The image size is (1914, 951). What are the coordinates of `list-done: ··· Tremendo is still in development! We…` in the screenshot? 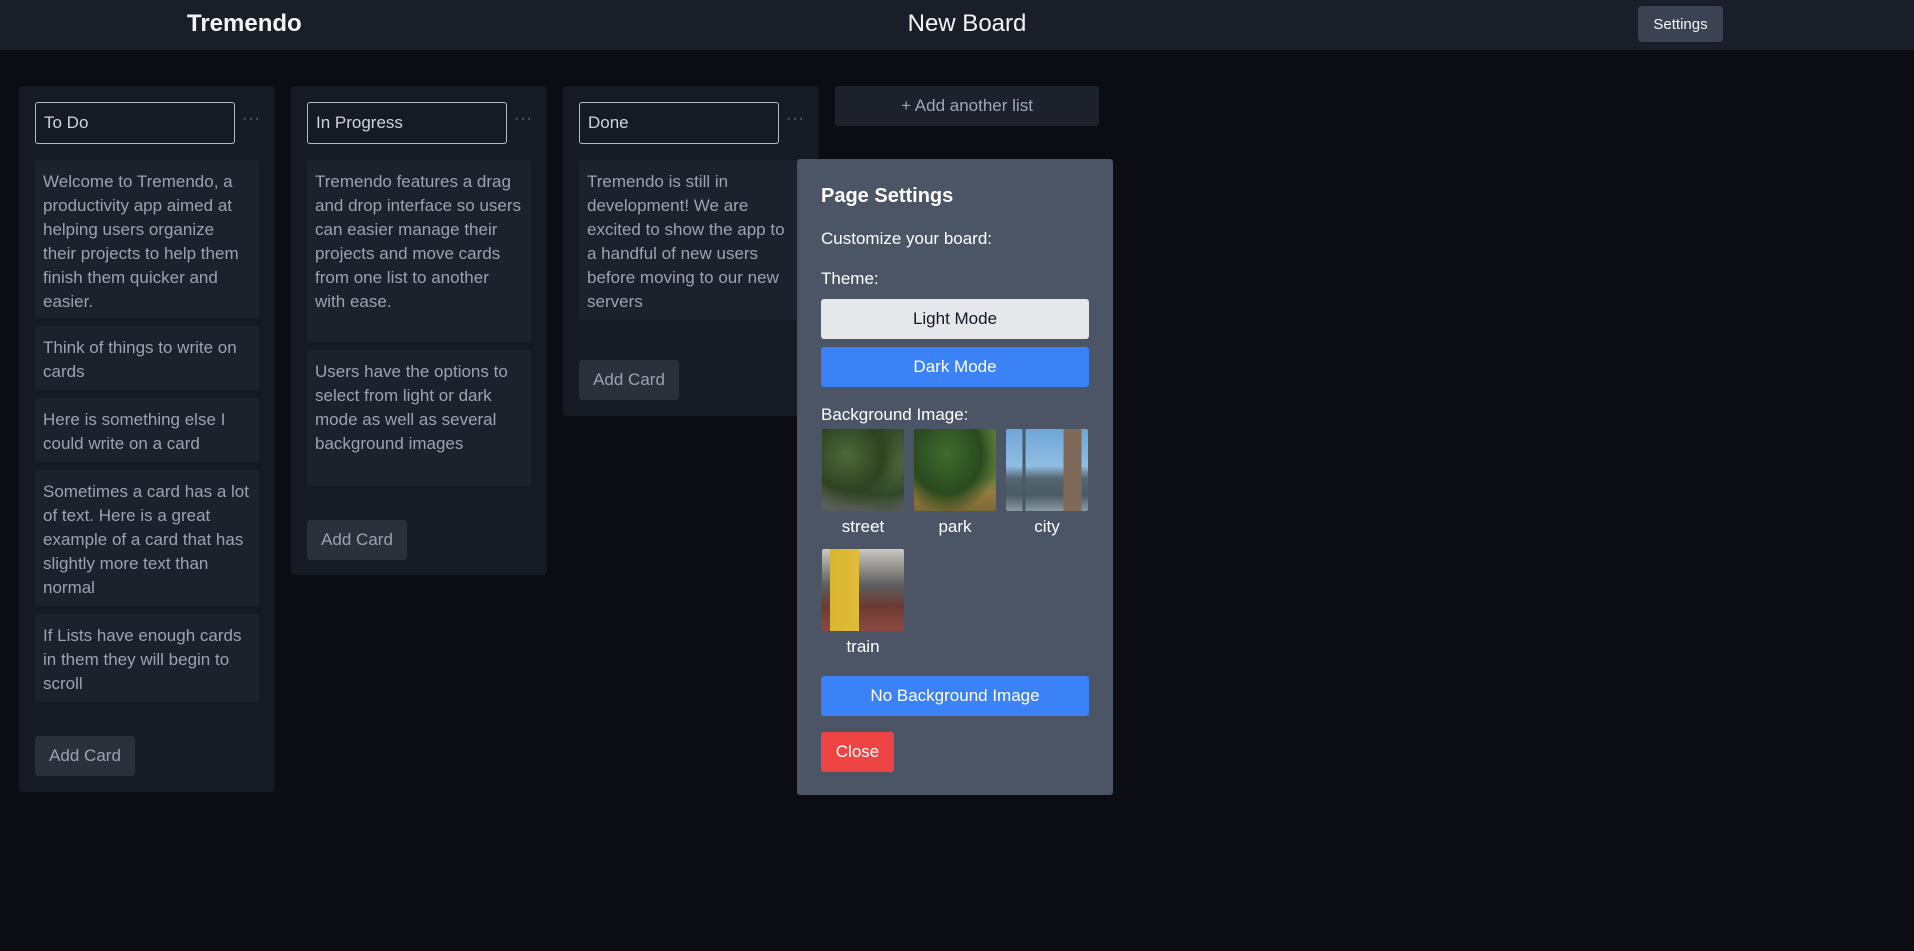 It's located at (691, 251).